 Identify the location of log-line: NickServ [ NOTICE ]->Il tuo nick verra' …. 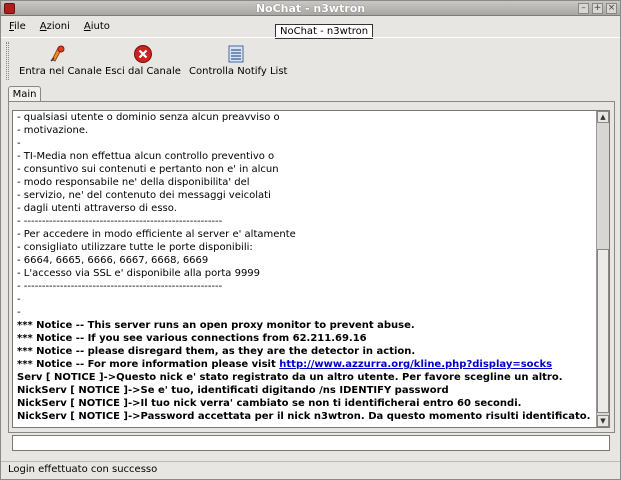
(269, 403).